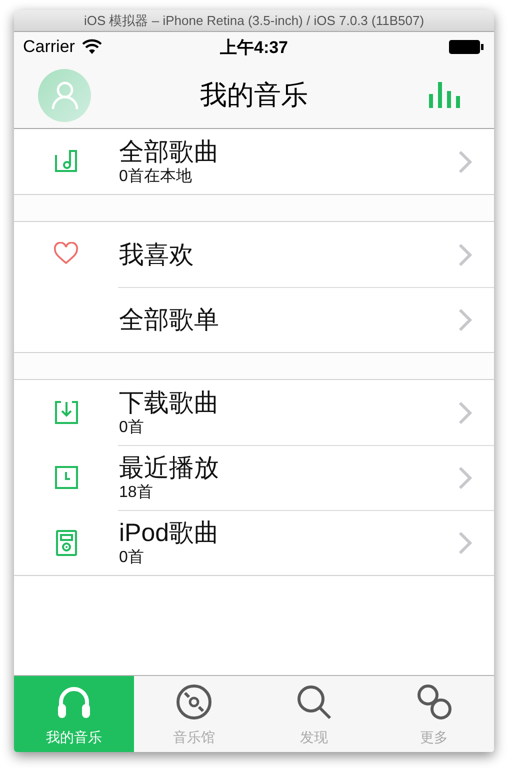  Describe the element at coordinates (254, 477) in the screenshot. I see `list-row: 最近播放 18首` at that location.